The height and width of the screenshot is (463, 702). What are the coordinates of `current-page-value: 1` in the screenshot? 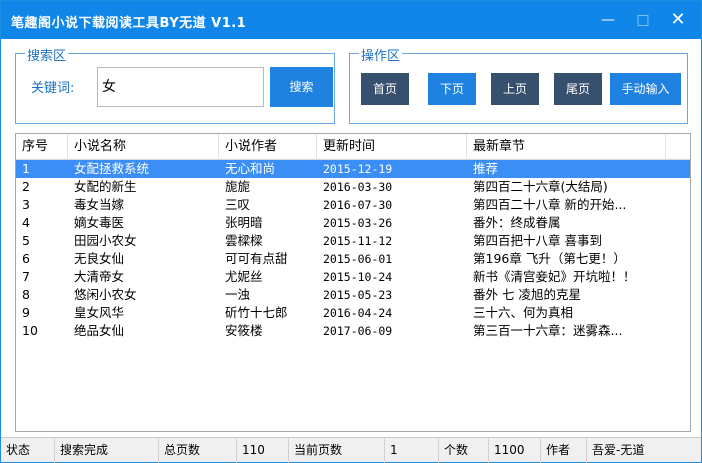 It's located at (412, 450).